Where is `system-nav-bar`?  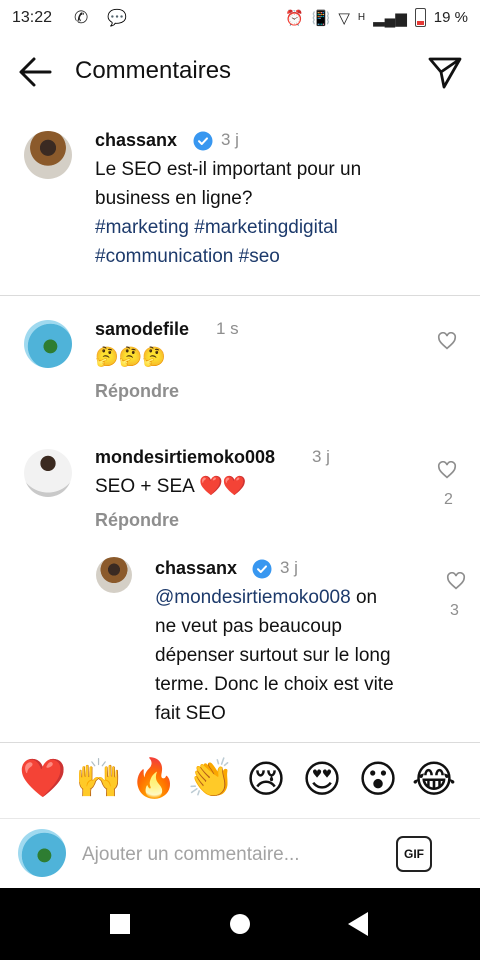 system-nav-bar is located at coordinates (240, 924).